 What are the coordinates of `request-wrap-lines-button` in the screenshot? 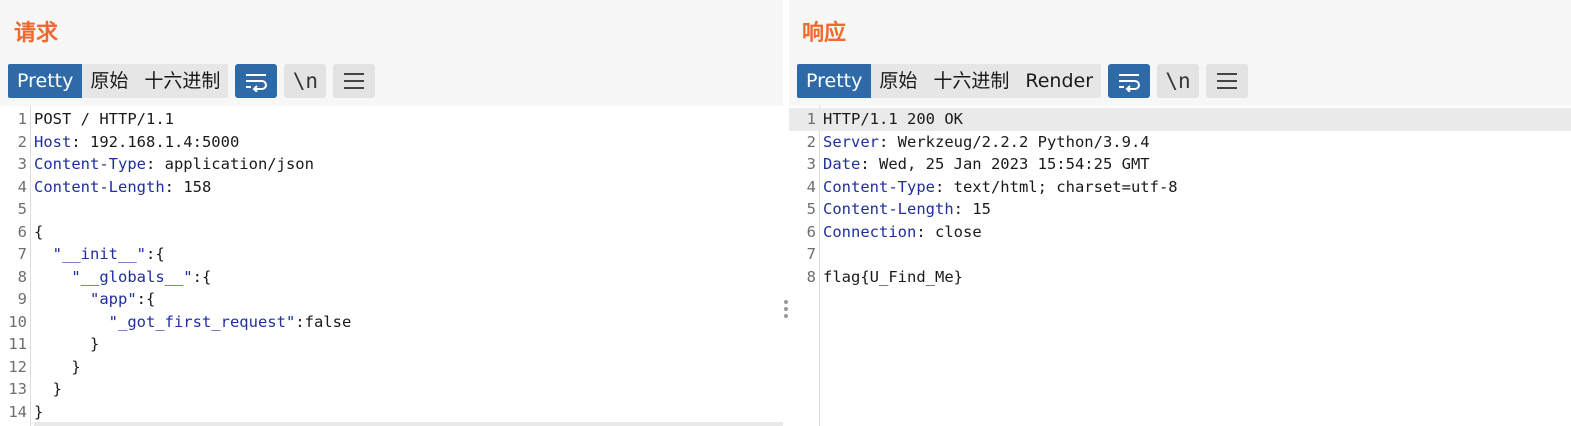 It's located at (256, 81).